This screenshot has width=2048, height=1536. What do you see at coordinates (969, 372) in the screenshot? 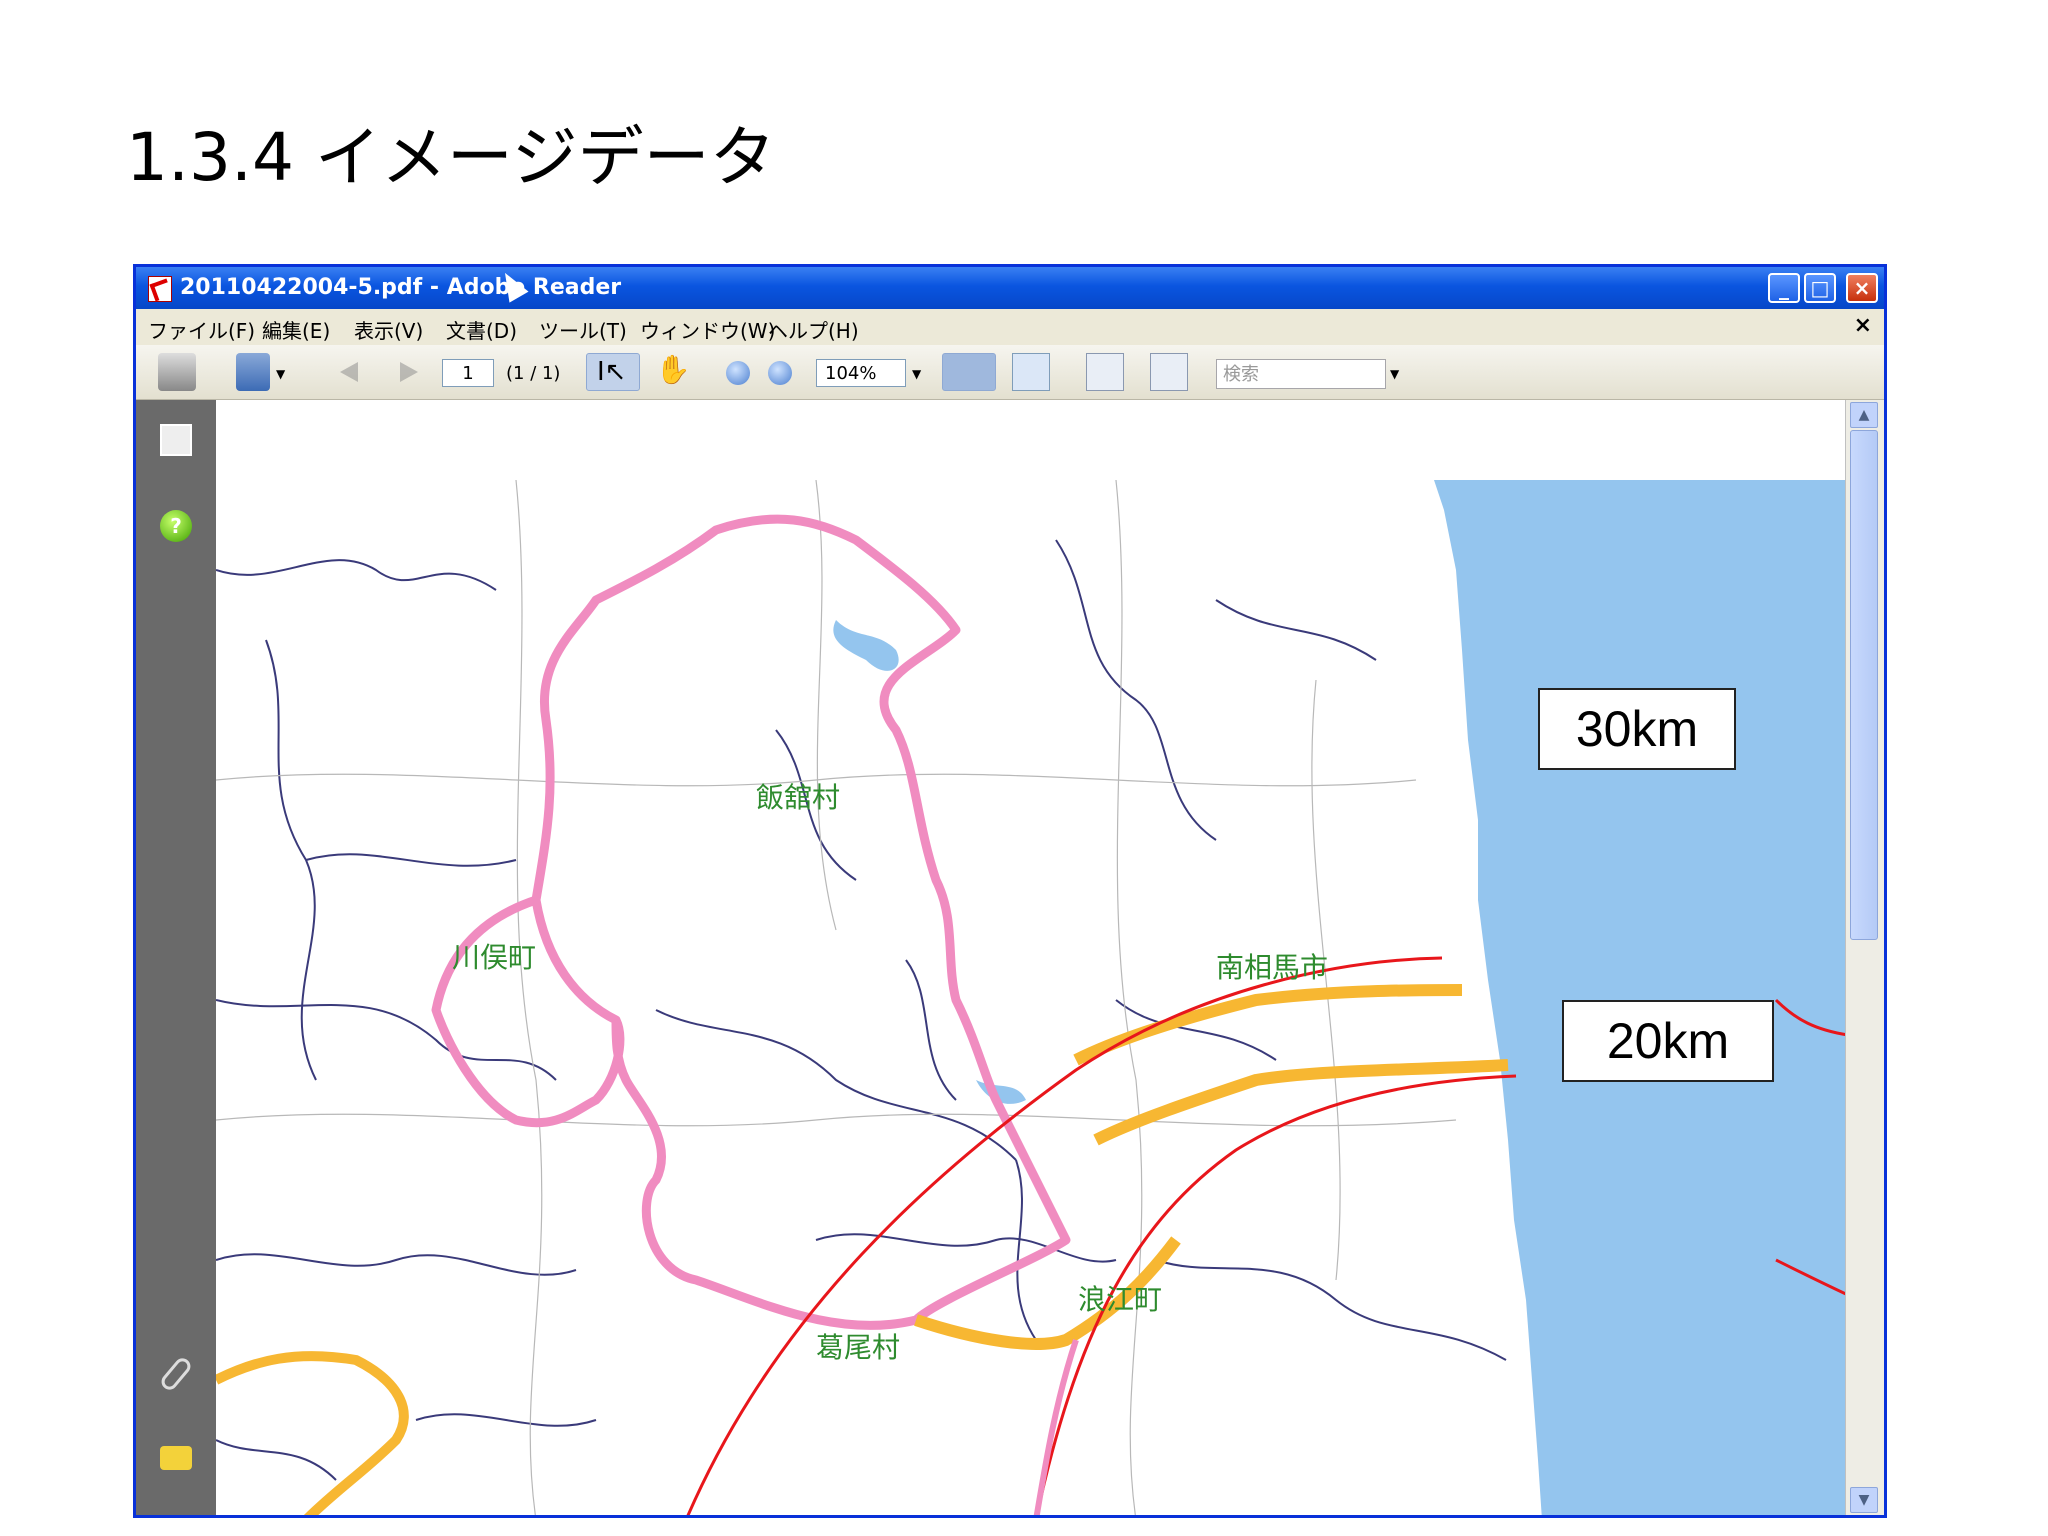
I see `fit-width-icon` at bounding box center [969, 372].